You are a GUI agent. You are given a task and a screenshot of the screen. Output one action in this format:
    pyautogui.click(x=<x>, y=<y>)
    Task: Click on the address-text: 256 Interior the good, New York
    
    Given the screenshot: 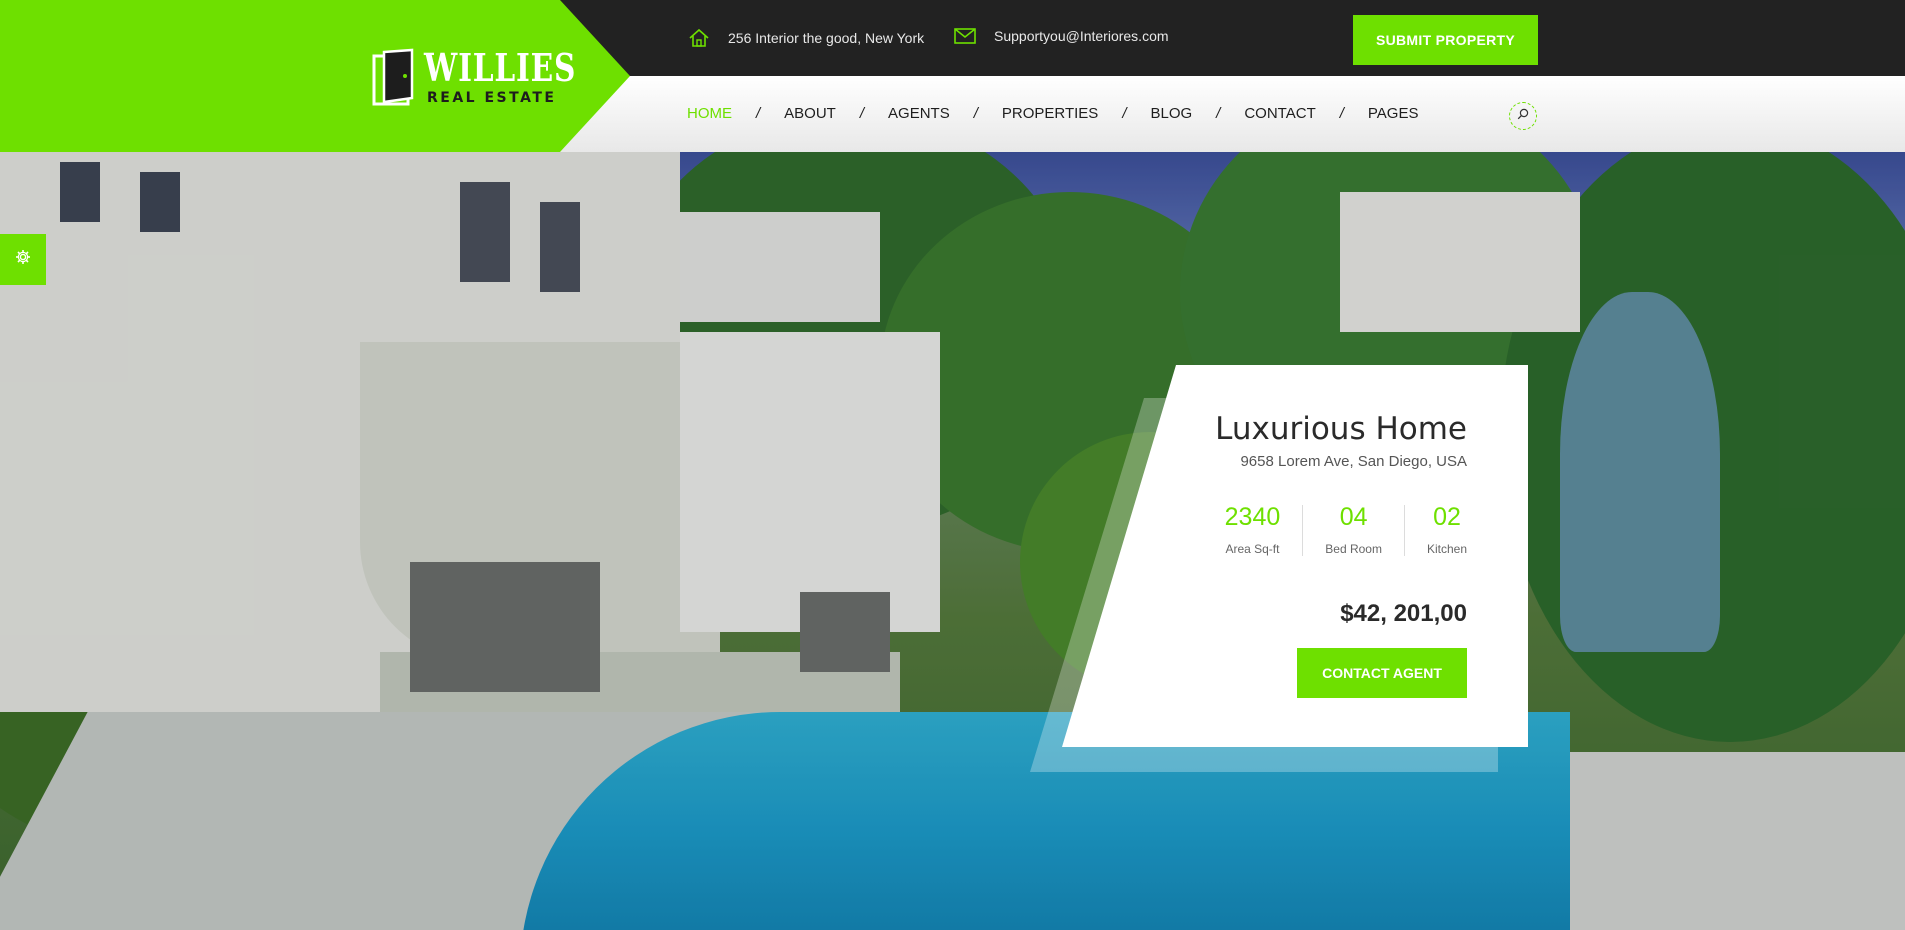 What is the action you would take?
    pyautogui.click(x=826, y=38)
    